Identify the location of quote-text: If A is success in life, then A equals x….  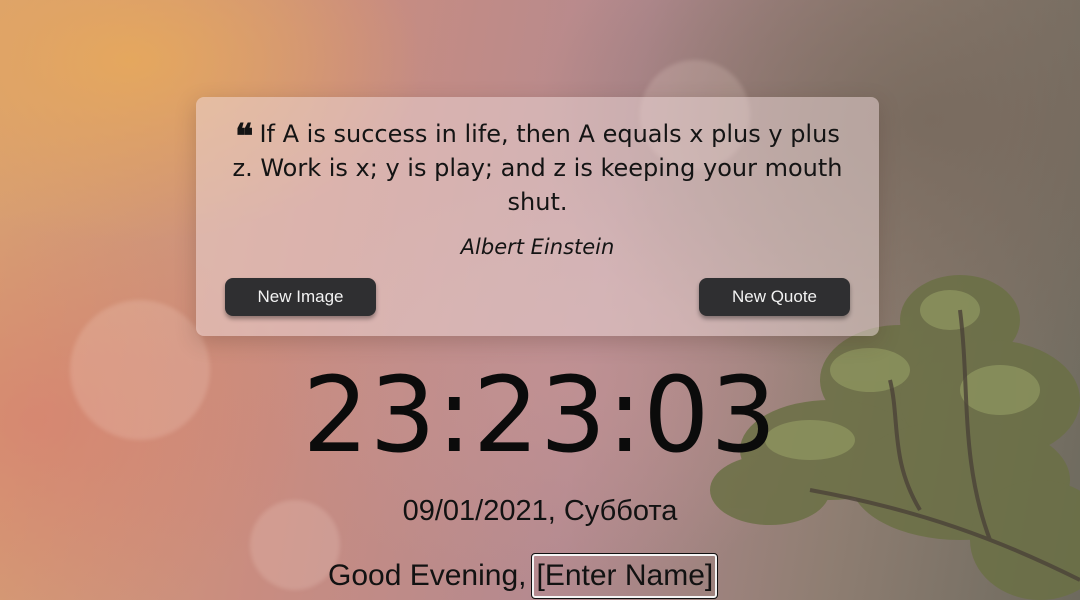
(537, 168).